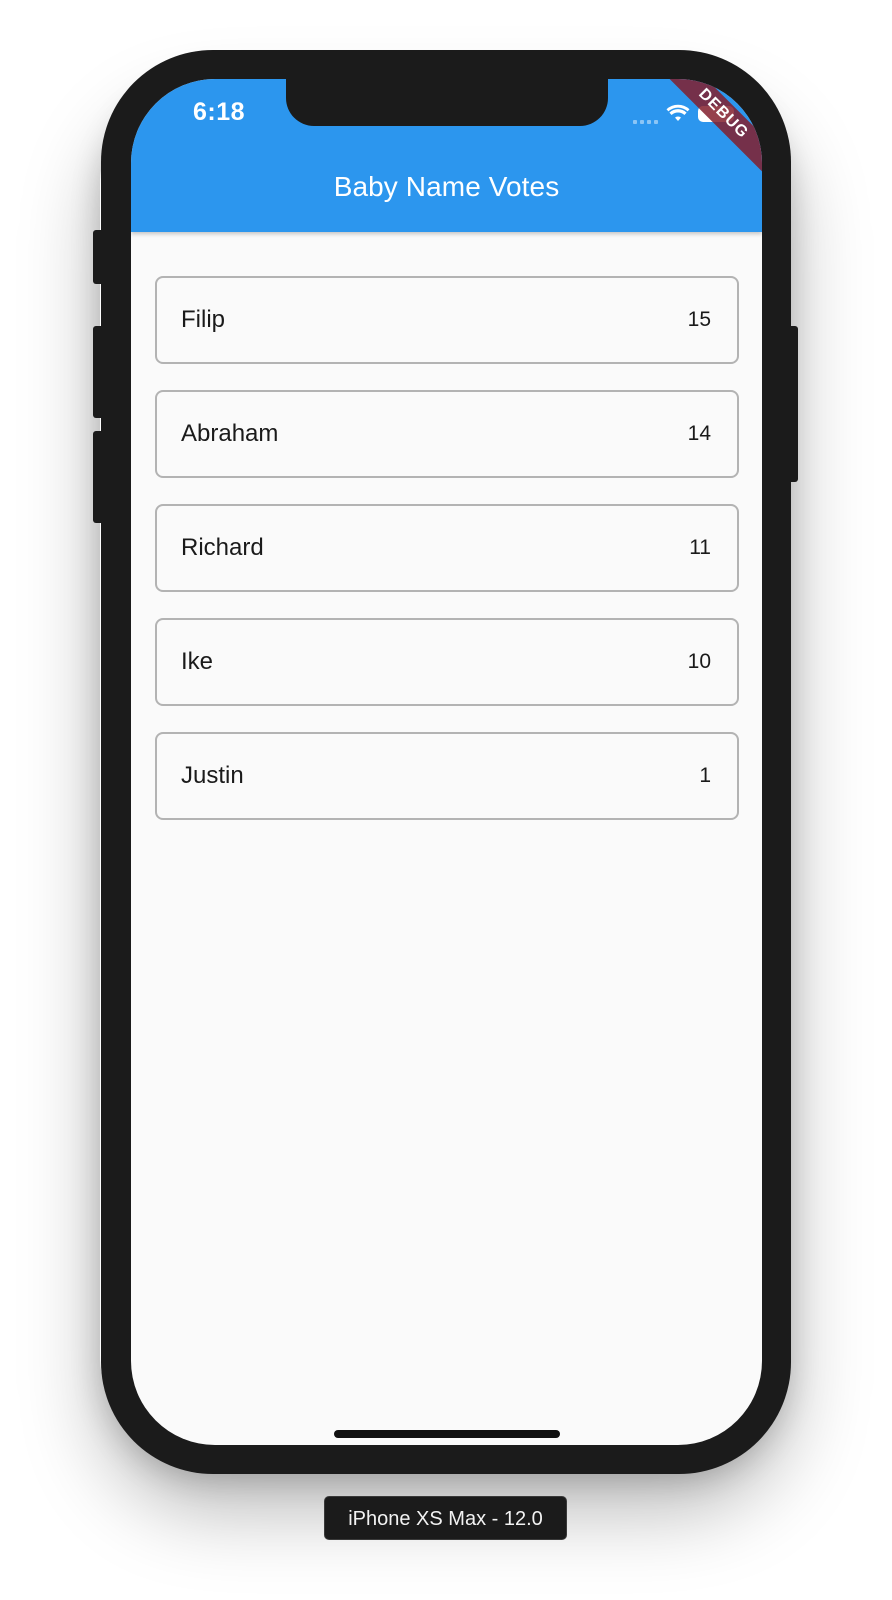 Image resolution: width=892 pixels, height=1600 pixels. I want to click on wifi-icon, so click(678, 114).